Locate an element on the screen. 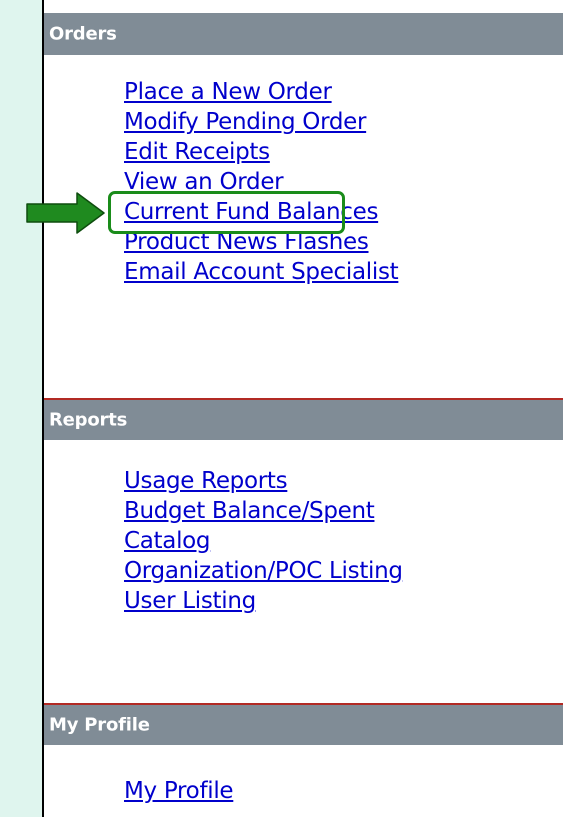 Image resolution: width=563 pixels, height=817 pixels. list-item: Email Account Specialist is located at coordinates (261, 272).